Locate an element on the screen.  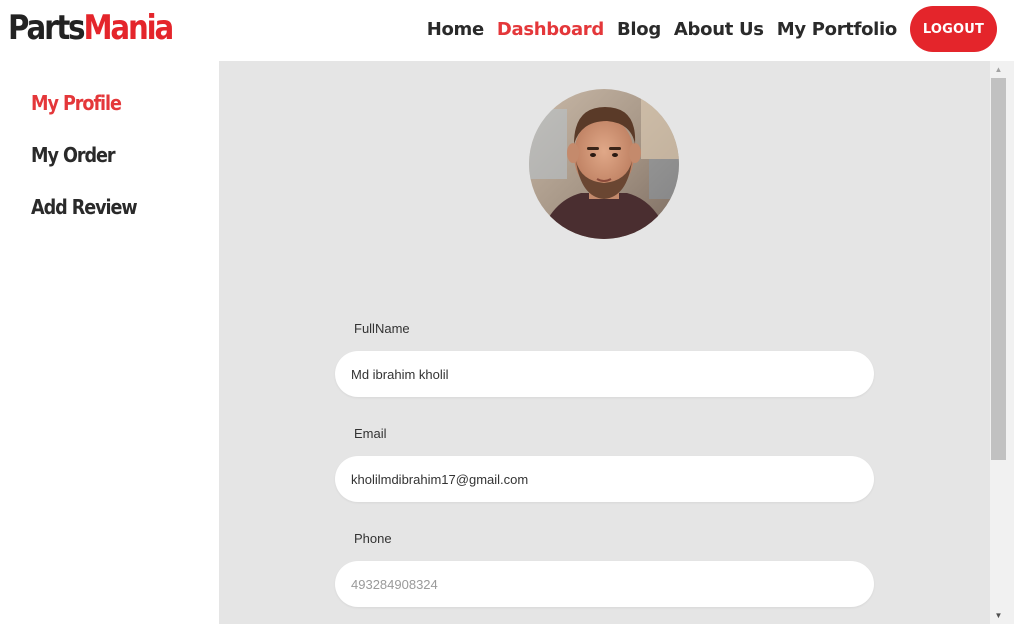
nav-link-about-us: About Us is located at coordinates (719, 29).